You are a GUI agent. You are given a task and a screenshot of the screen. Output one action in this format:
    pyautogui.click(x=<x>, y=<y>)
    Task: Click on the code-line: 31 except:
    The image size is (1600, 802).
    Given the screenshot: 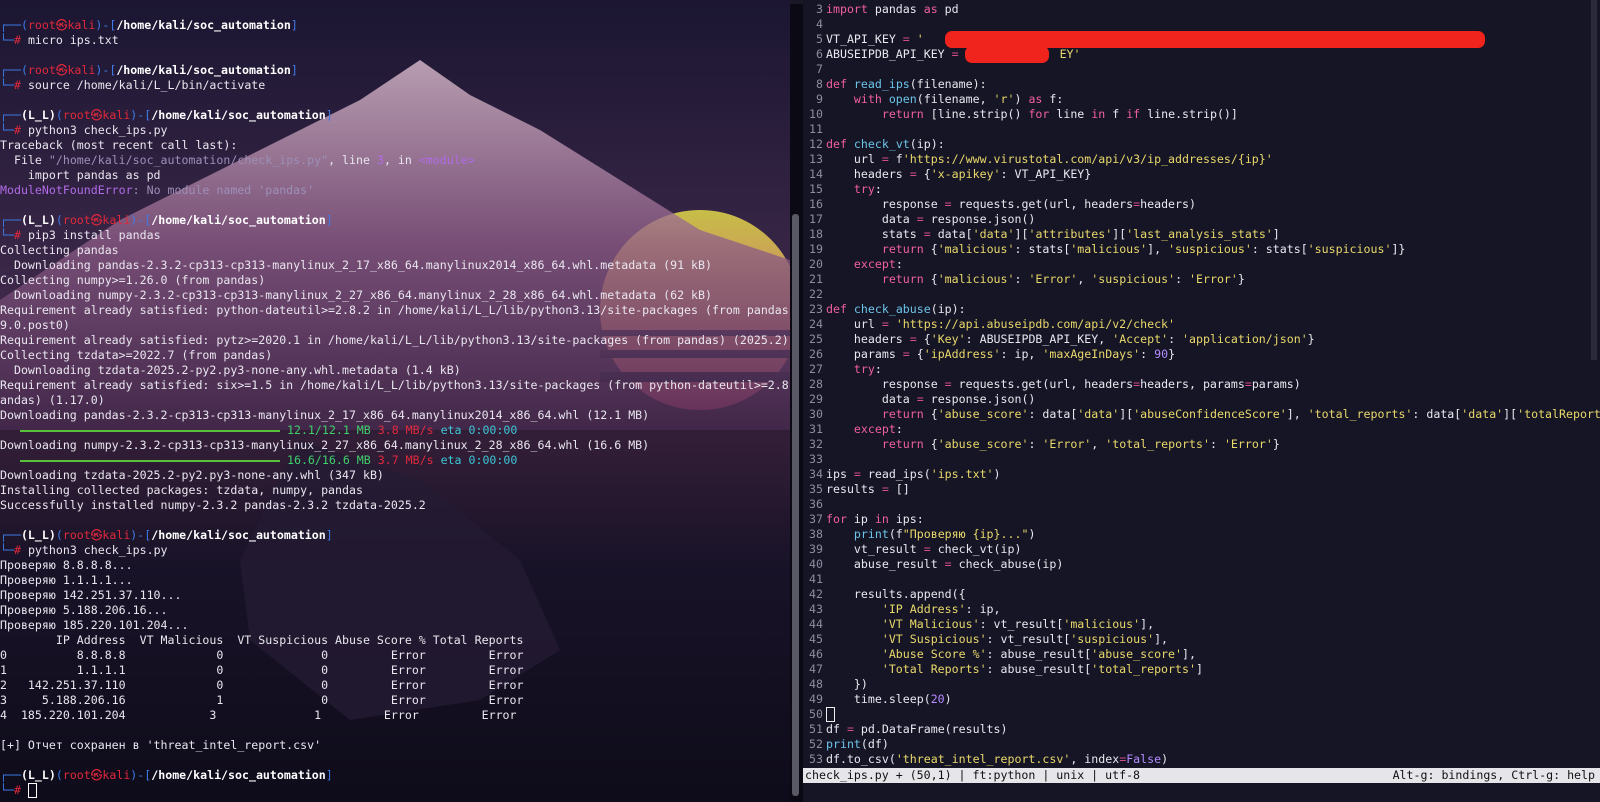 What is the action you would take?
    pyautogui.click(x=856, y=429)
    